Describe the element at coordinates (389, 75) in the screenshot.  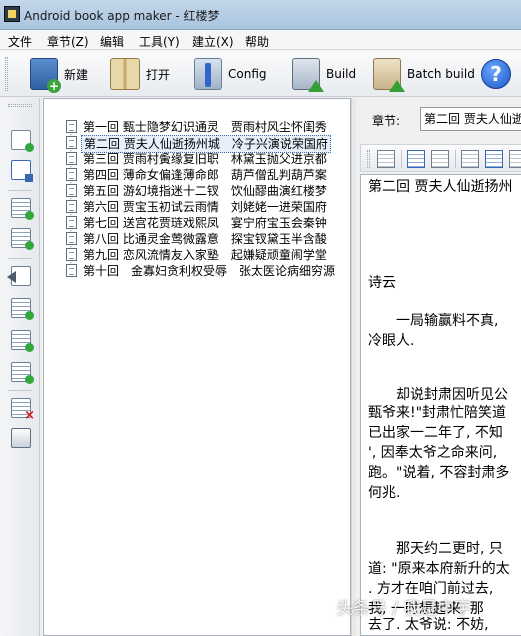
I see `batch-build-icon` at that location.